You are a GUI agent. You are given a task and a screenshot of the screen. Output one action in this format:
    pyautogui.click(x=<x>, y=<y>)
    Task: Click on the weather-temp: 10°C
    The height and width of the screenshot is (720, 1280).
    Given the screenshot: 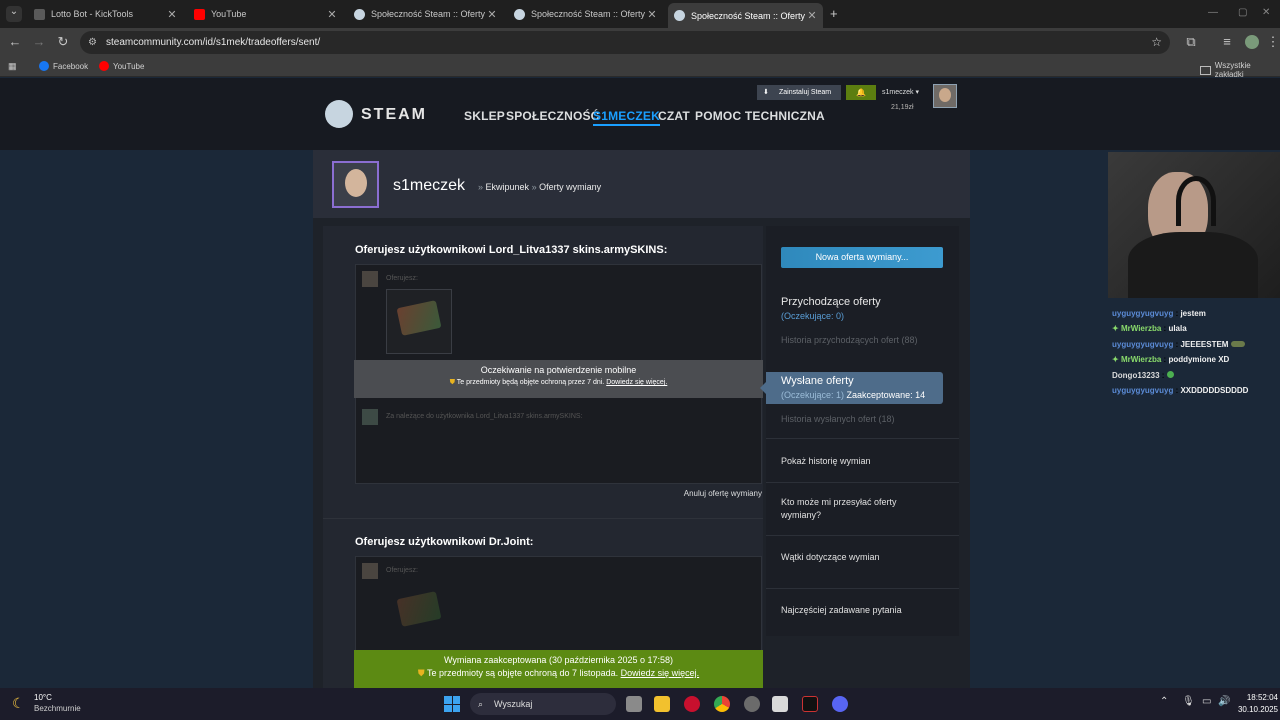 What is the action you would take?
    pyautogui.click(x=43, y=697)
    